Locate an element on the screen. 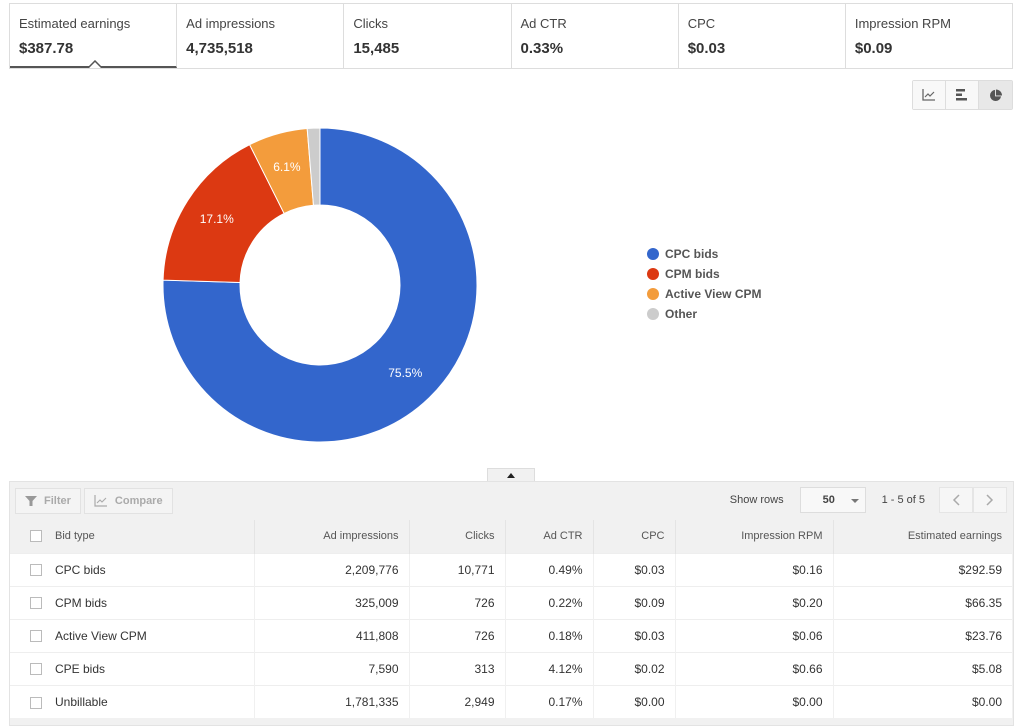  ad-impressions-cell: 325,009 is located at coordinates (331, 602).